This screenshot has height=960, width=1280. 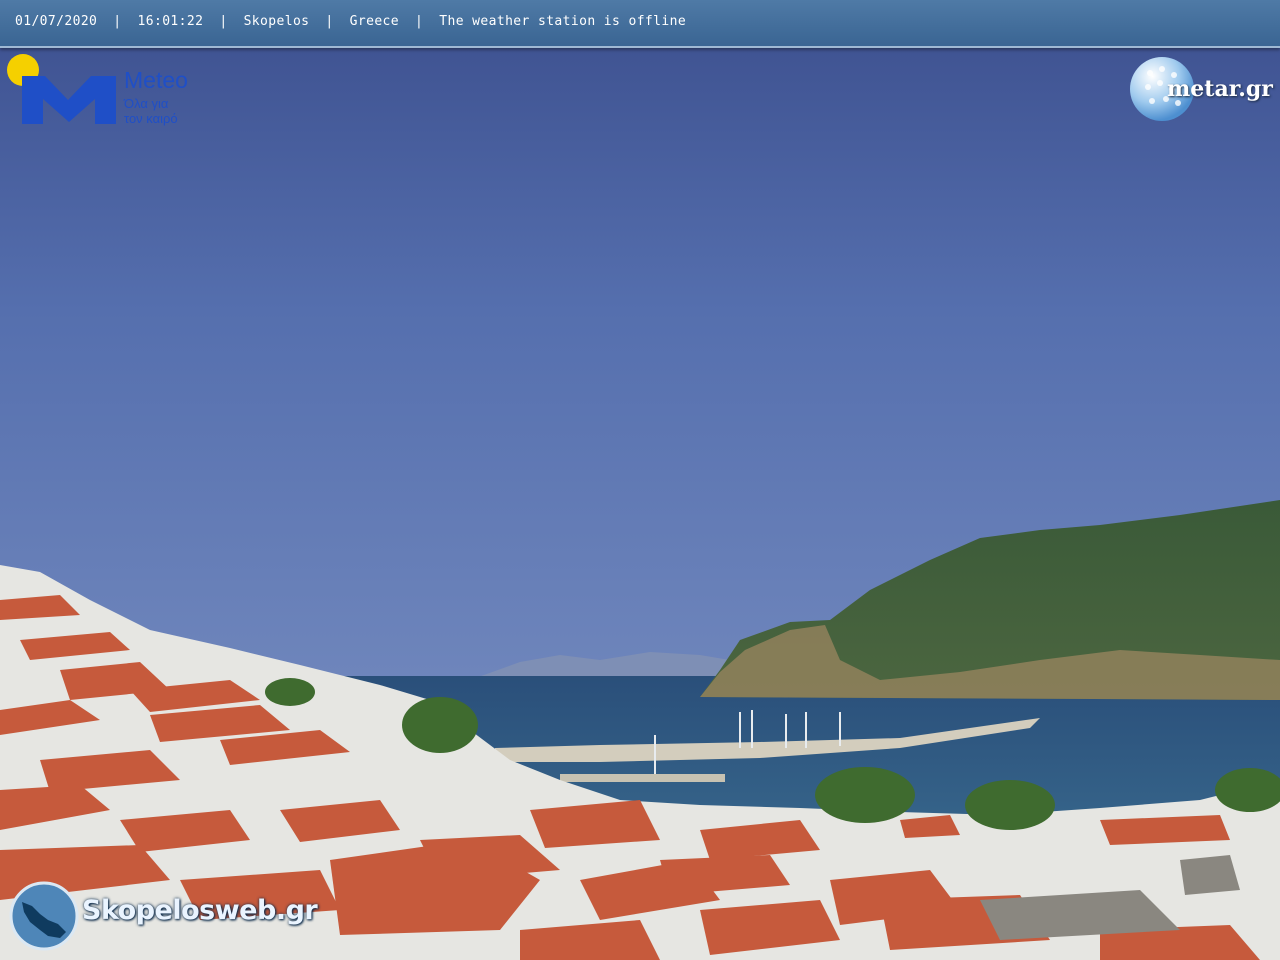 I want to click on metar-logo-name: metar.gr, so click(x=1220, y=89).